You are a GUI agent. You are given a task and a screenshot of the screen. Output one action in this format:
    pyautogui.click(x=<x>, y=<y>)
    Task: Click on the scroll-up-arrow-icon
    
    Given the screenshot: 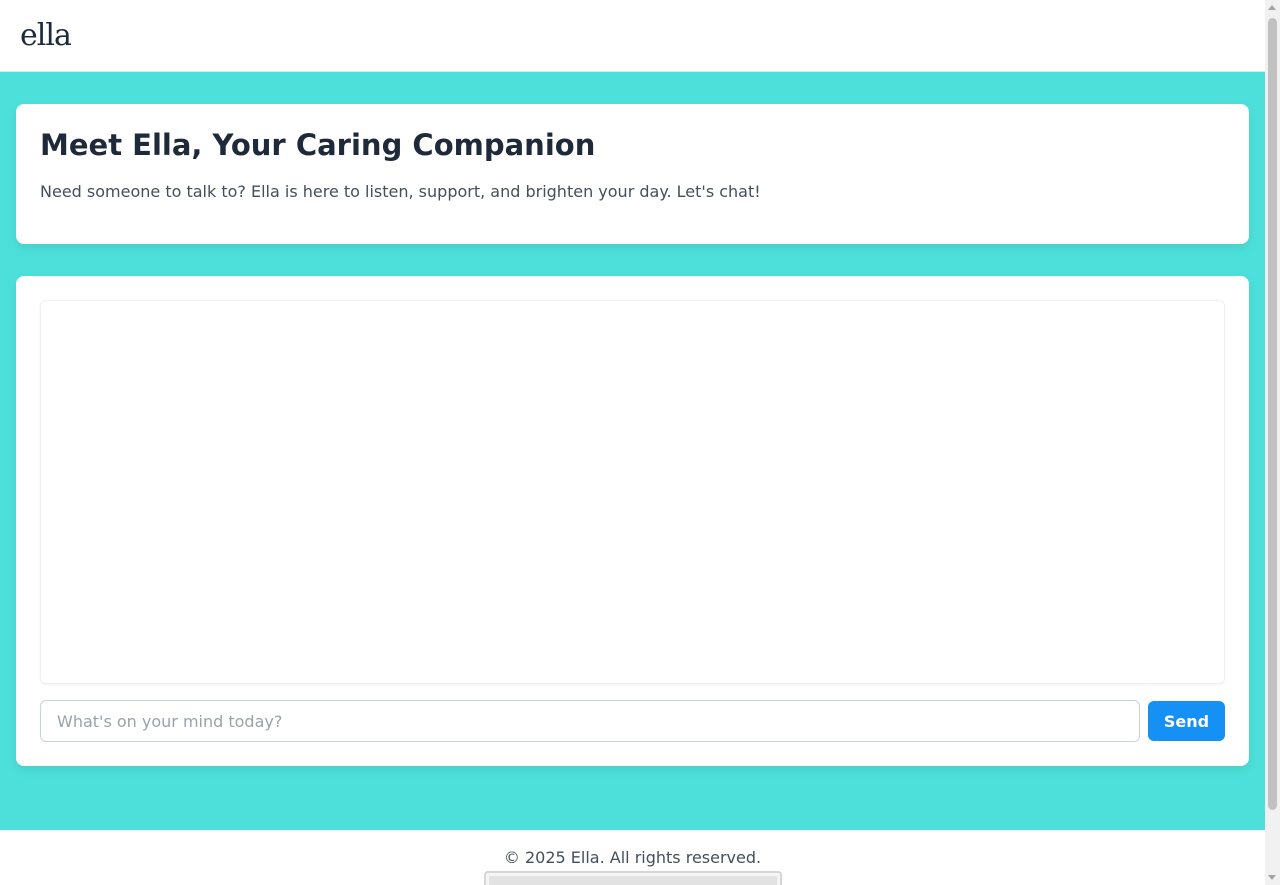 What is the action you would take?
    pyautogui.click(x=1272, y=7)
    